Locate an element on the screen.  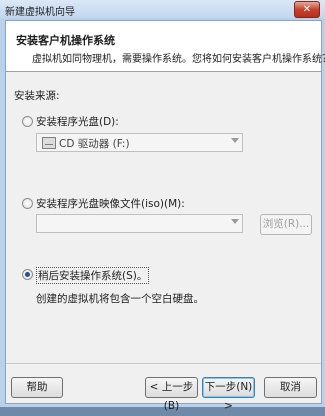
drive-select-value: CD 驱动器 (F:) is located at coordinates (94, 144).